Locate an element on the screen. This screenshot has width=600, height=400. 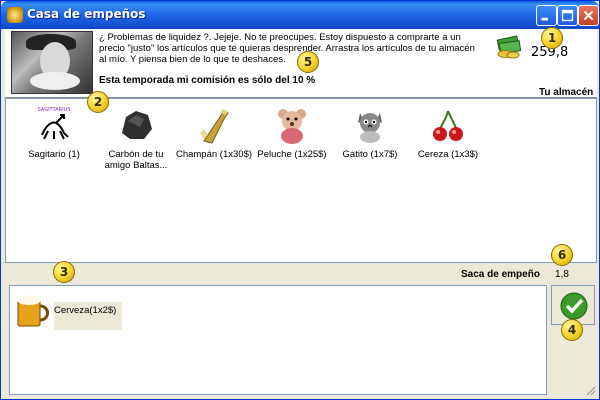
store-item-peluche: Peluche (1x25$) is located at coordinates (292, 132).